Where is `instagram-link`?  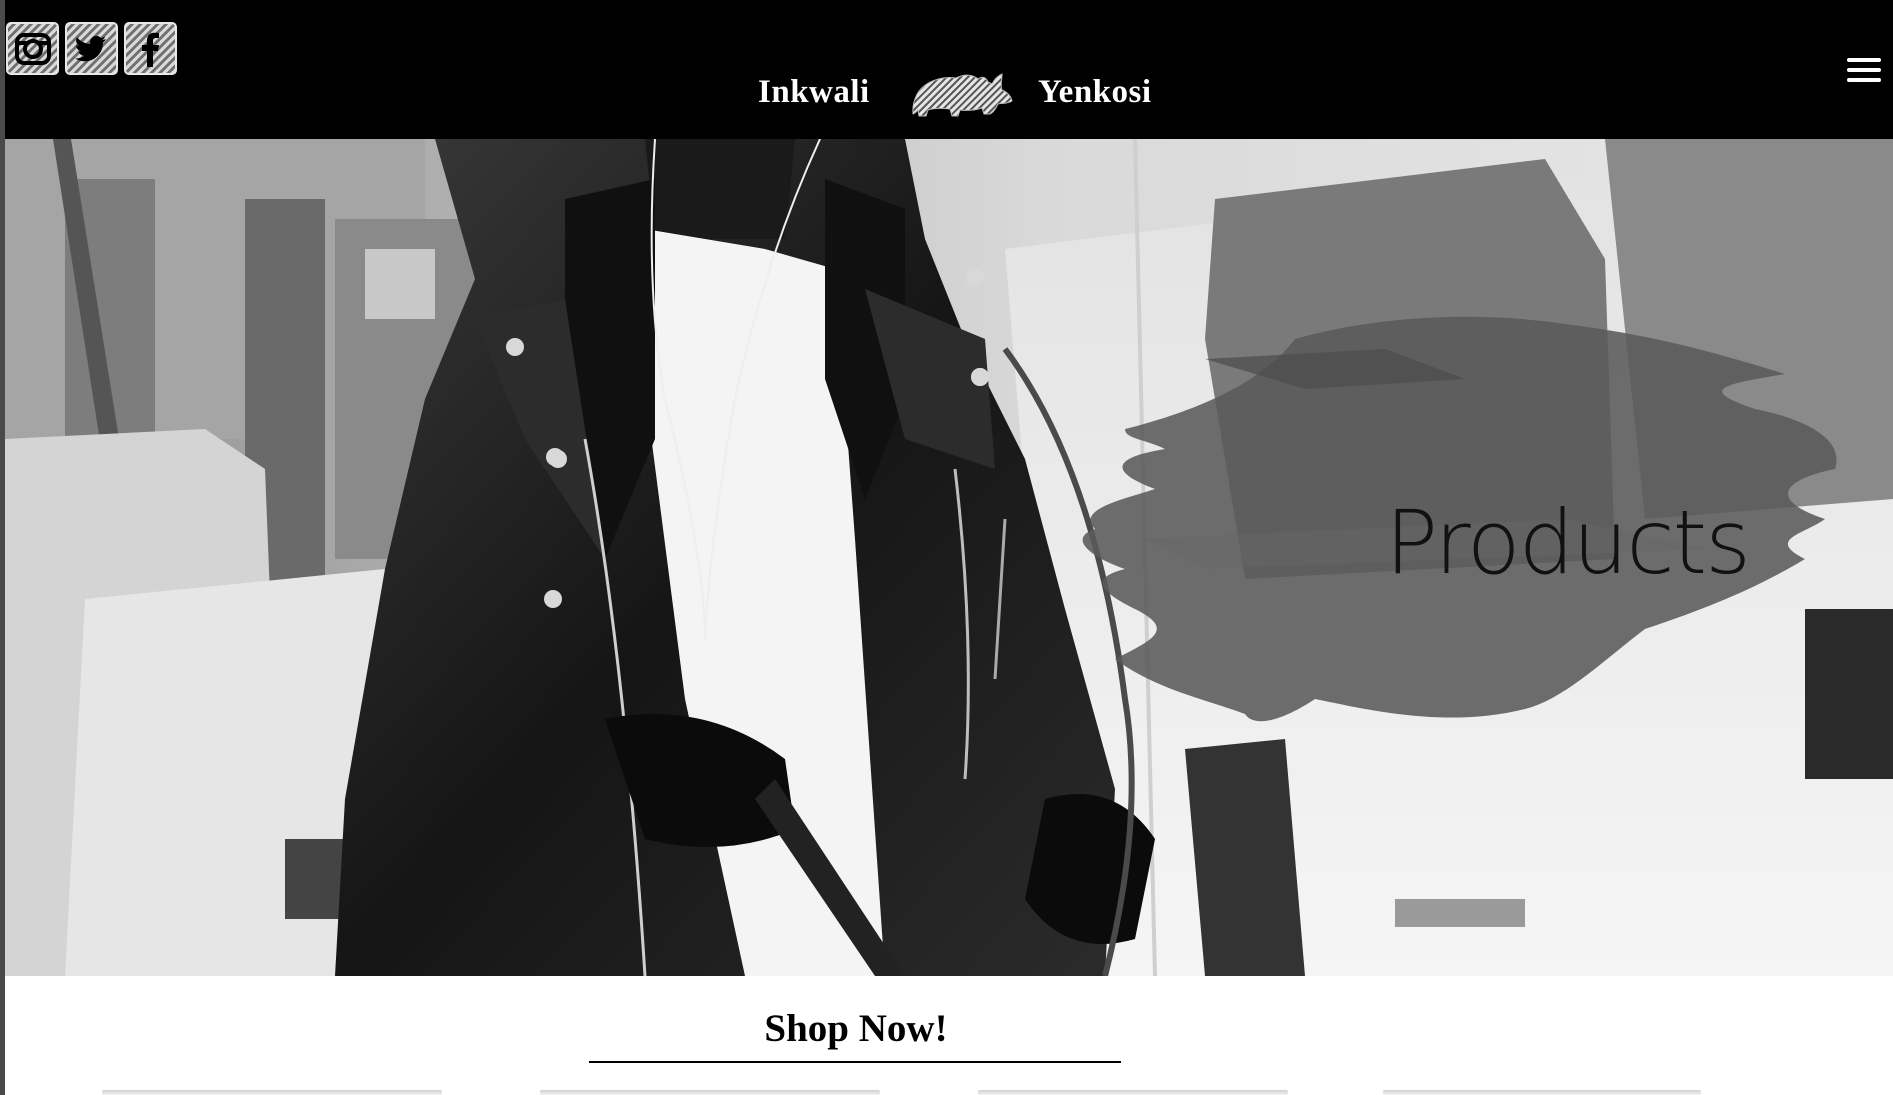 instagram-link is located at coordinates (32, 48).